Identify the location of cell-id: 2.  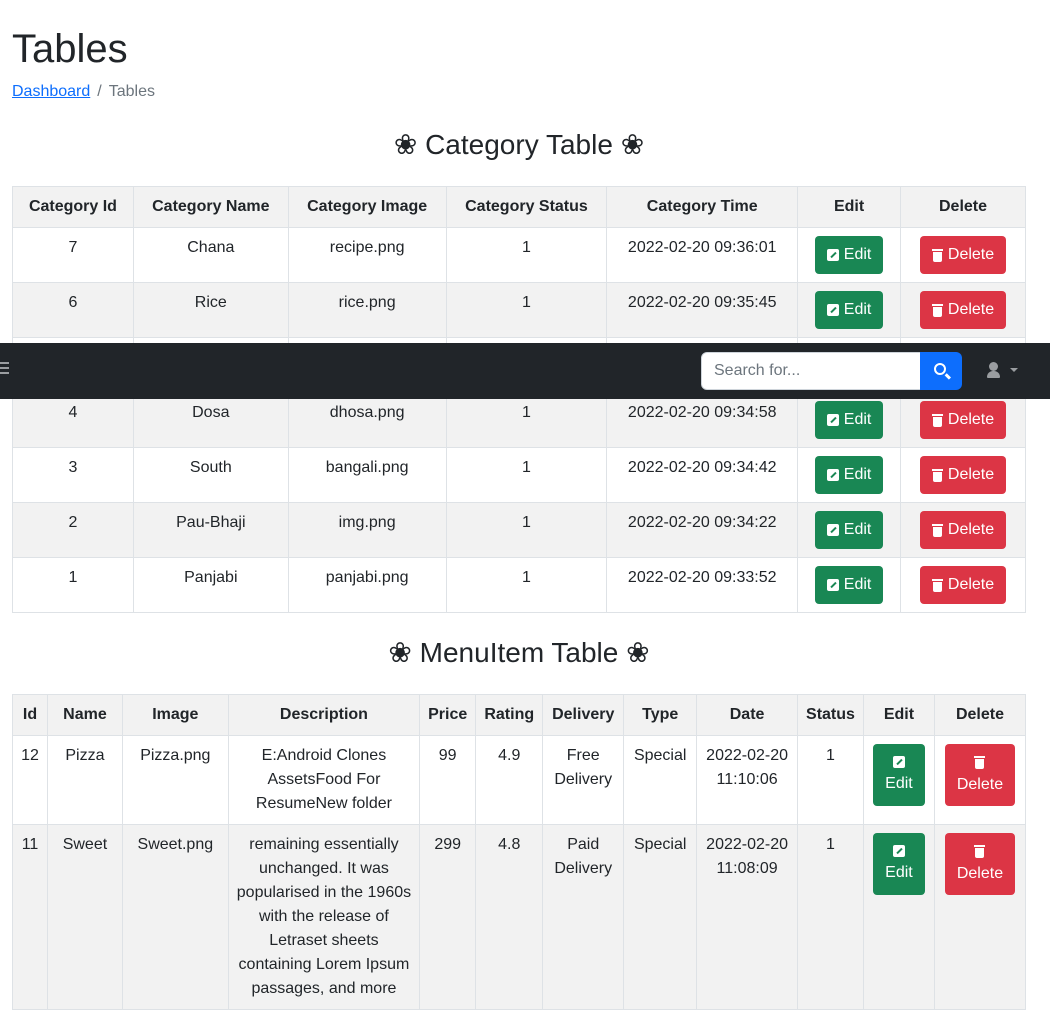
(73, 530).